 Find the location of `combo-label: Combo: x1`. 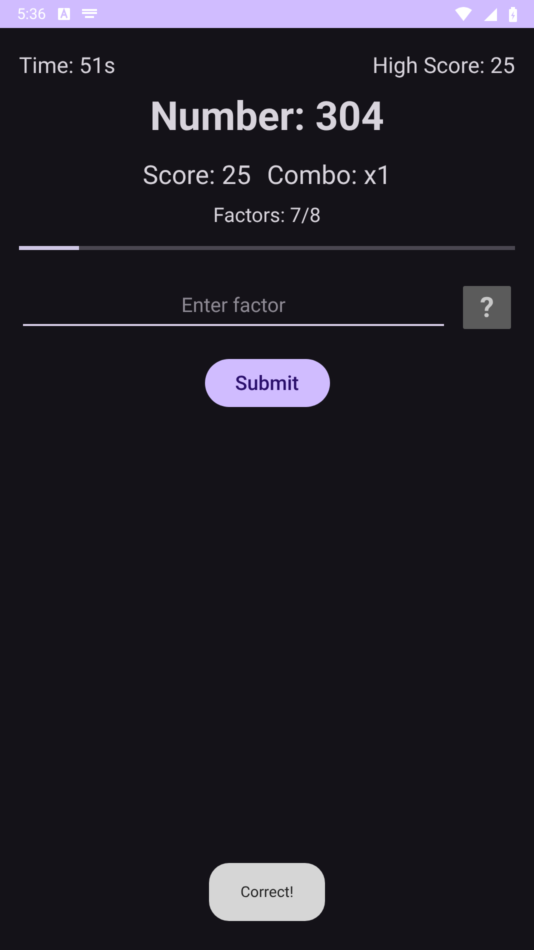

combo-label: Combo: x1 is located at coordinates (329, 176).